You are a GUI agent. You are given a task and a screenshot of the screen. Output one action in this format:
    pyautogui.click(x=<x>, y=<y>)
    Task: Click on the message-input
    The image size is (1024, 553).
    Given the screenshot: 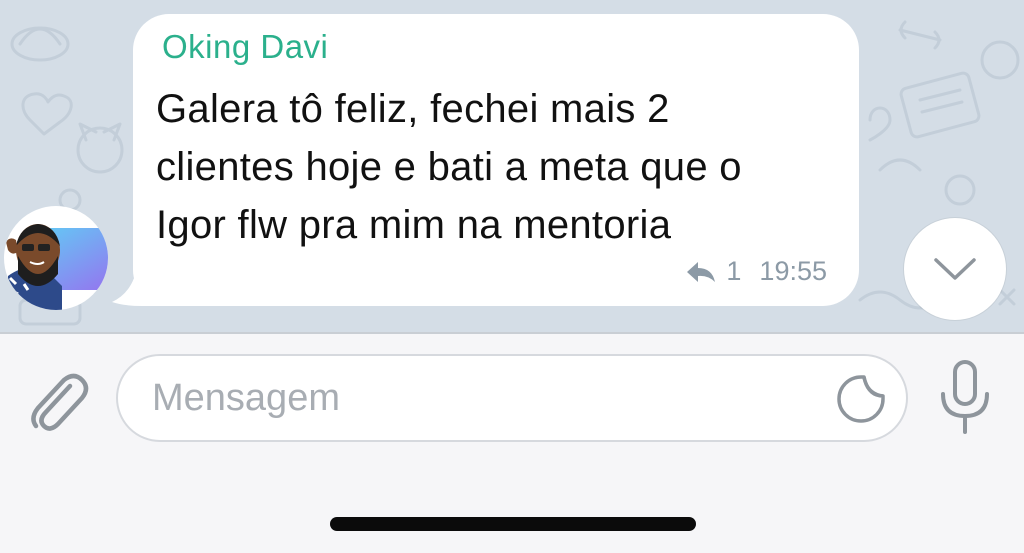 What is the action you would take?
    pyautogui.click(x=482, y=398)
    